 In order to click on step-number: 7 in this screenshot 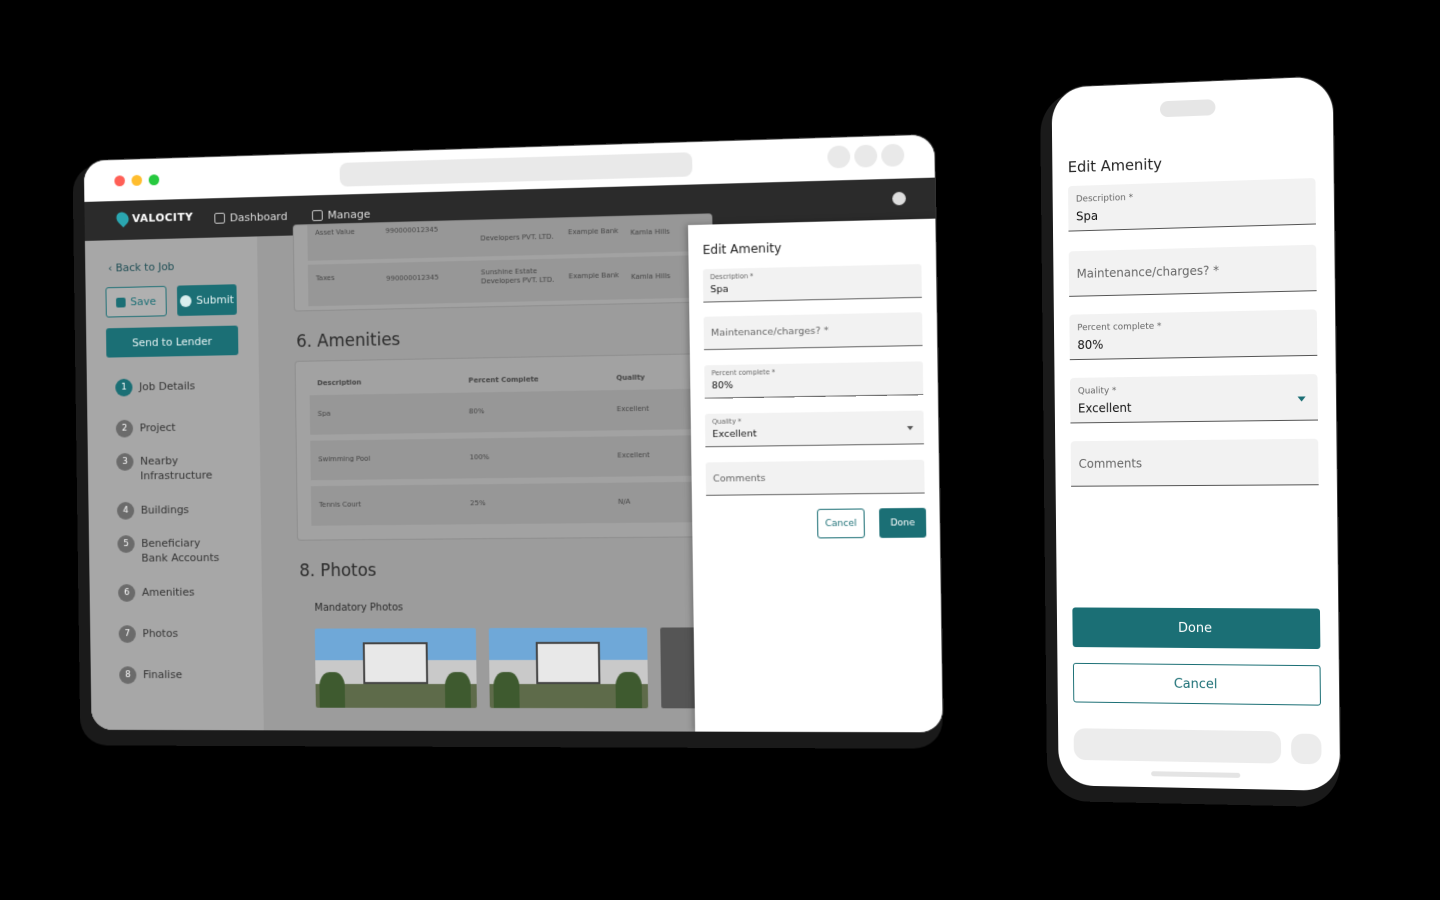, I will do `click(127, 634)`.